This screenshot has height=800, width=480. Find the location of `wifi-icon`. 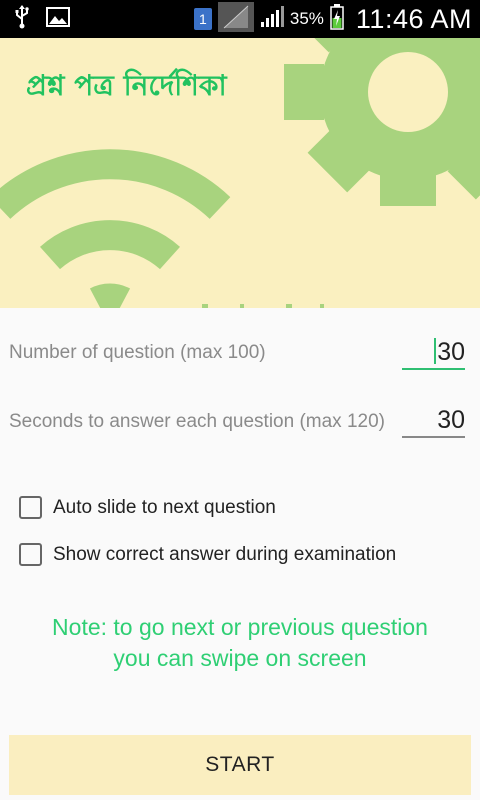

wifi-icon is located at coordinates (115, 228).